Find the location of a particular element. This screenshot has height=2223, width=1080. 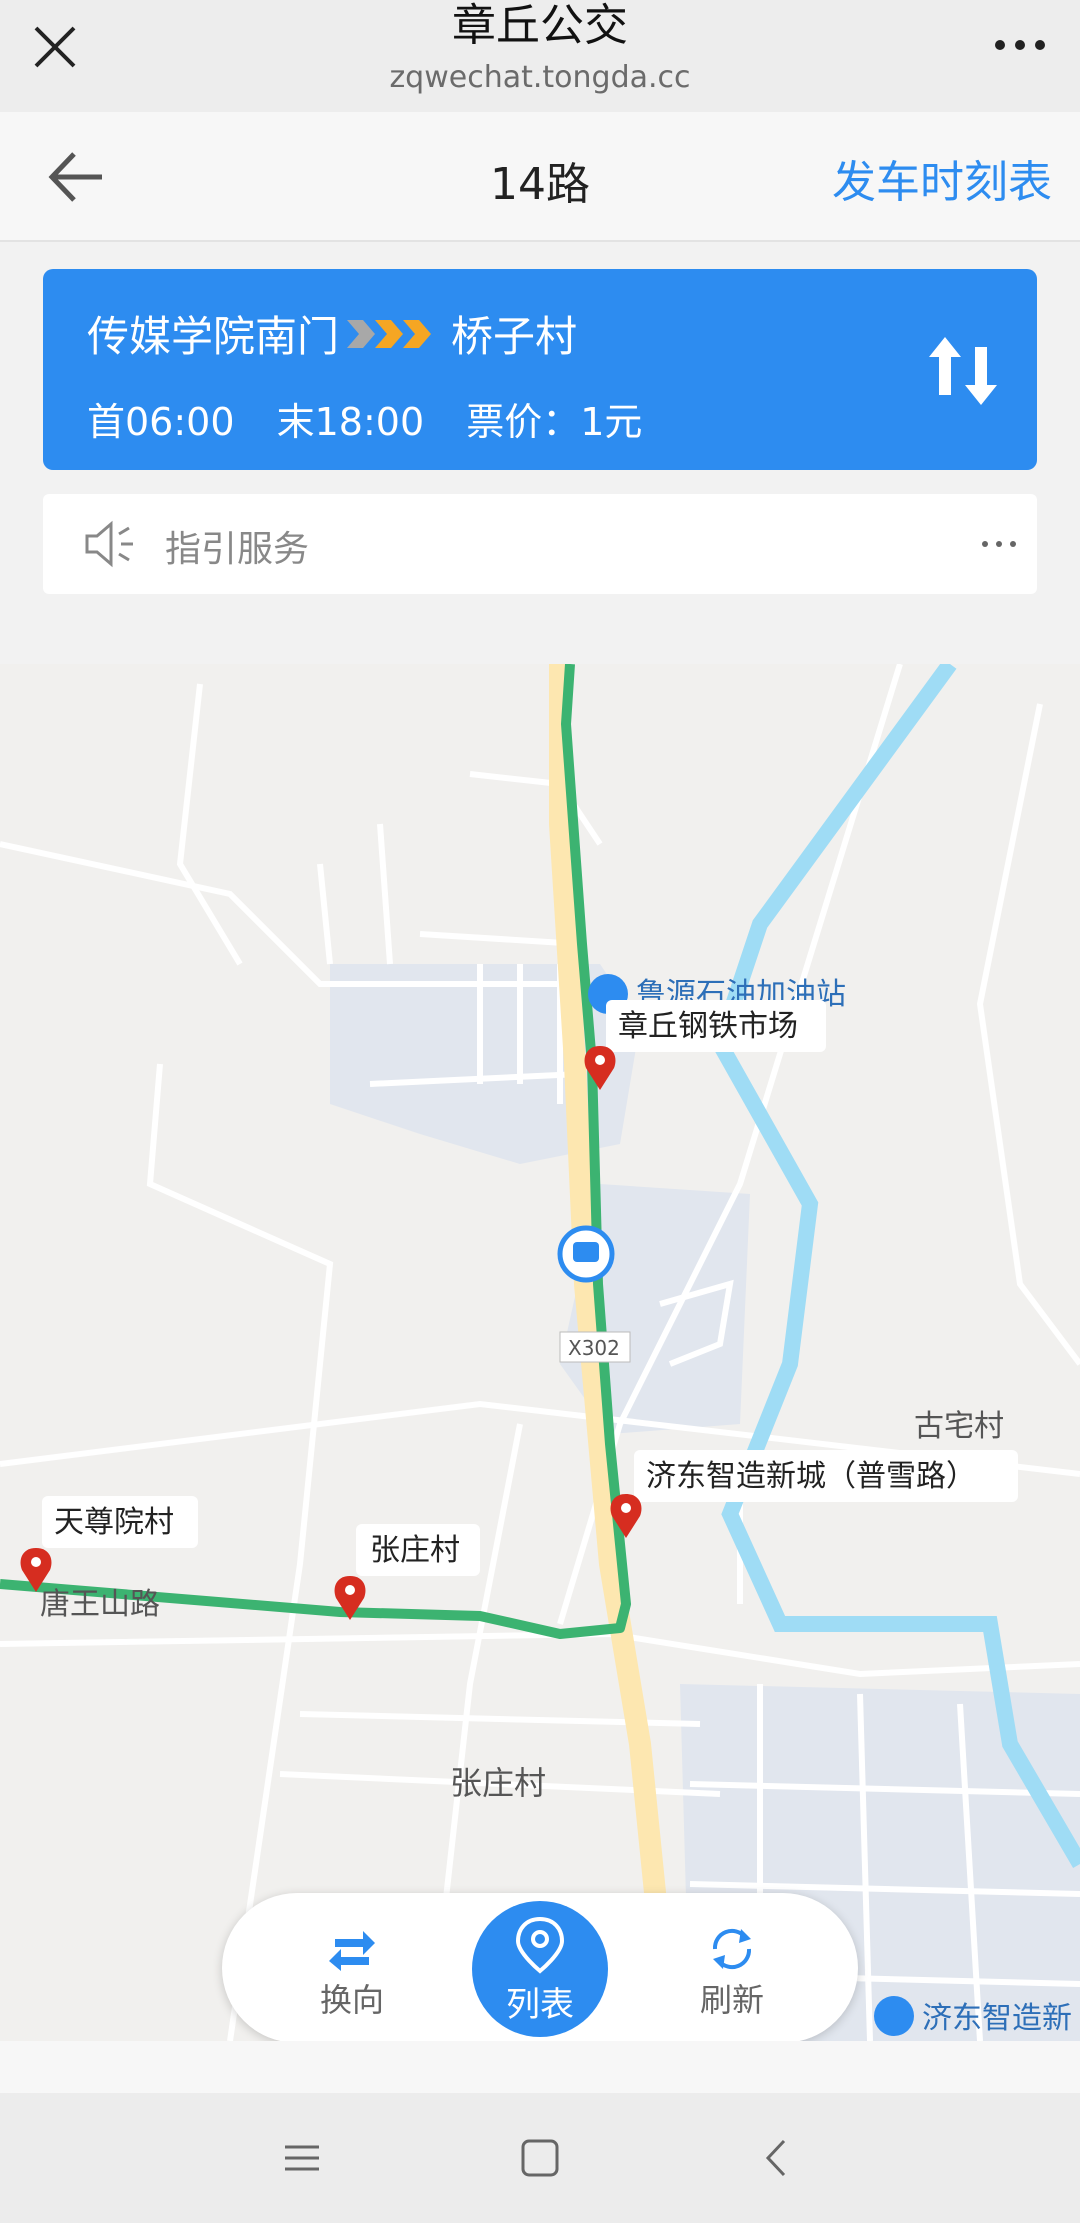

village-zhang-label: 张庄村 is located at coordinates (498, 1783).